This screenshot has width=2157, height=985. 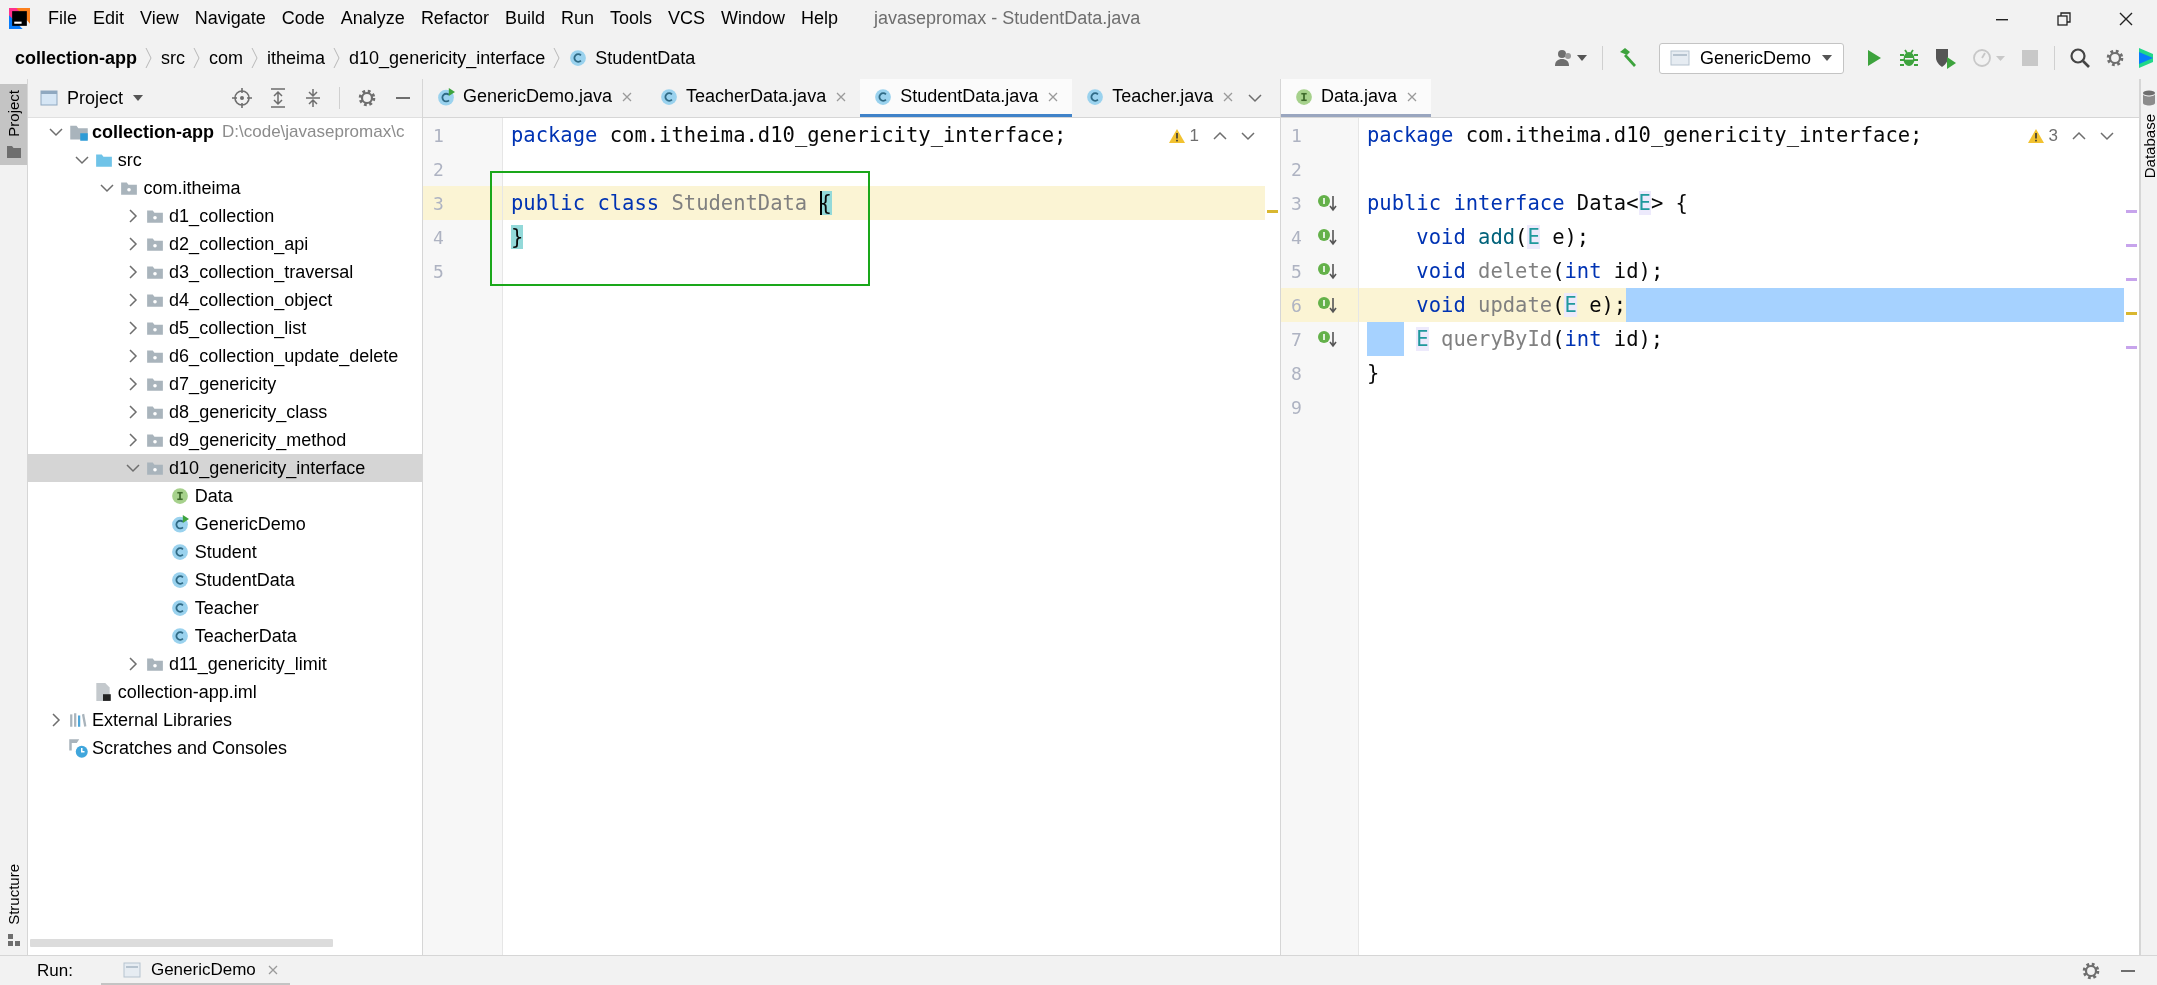 What do you see at coordinates (225, 188) in the screenshot?
I see `tree-item: com.itheima` at bounding box center [225, 188].